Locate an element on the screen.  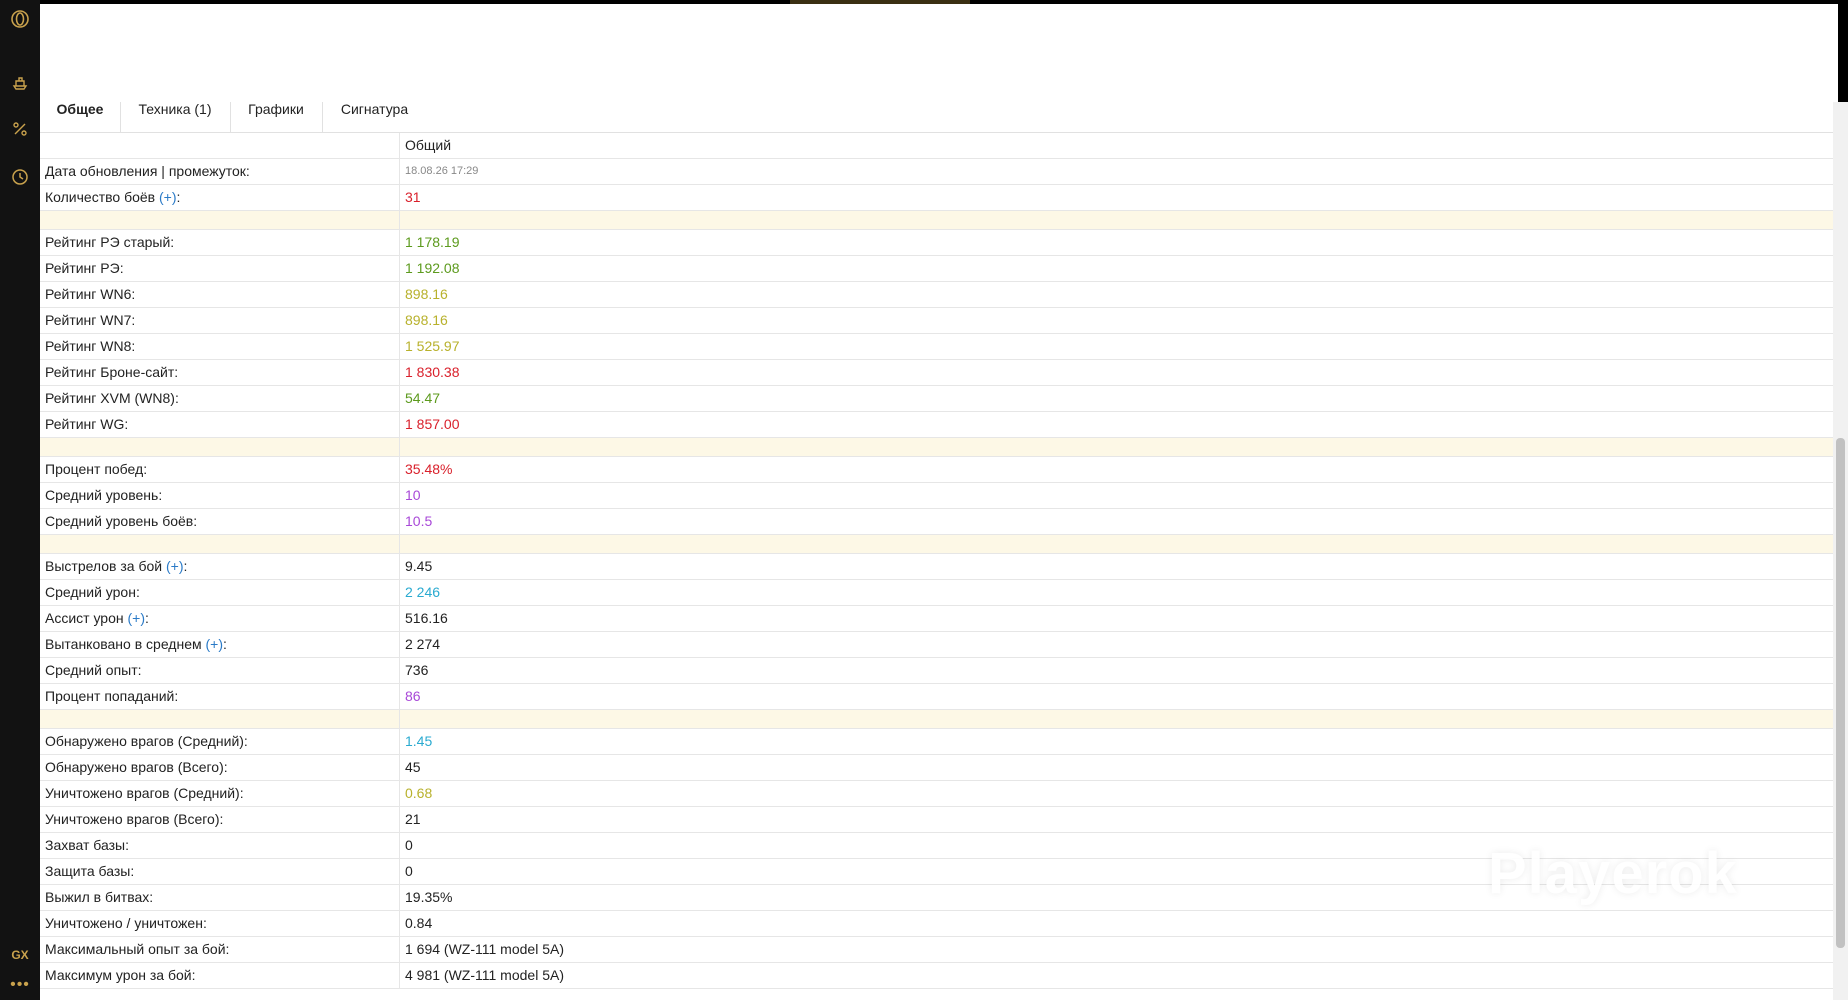
clock-icon is located at coordinates (20, 177).